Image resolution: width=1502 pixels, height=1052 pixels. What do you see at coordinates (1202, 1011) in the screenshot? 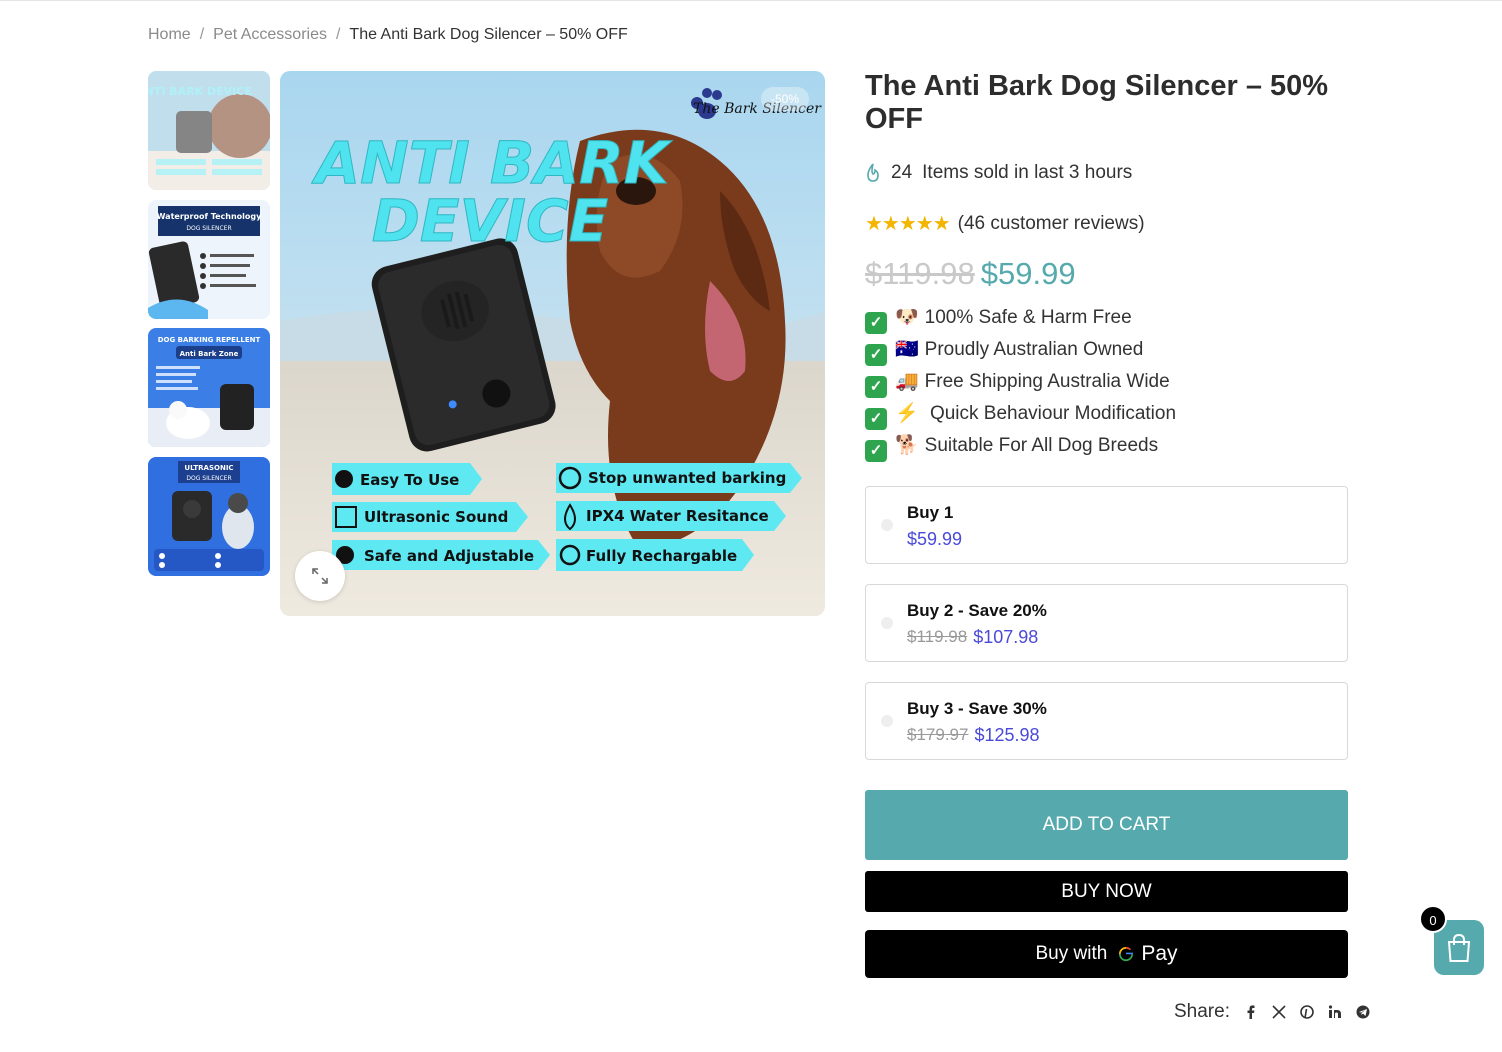
I see `share-label: Share:` at bounding box center [1202, 1011].